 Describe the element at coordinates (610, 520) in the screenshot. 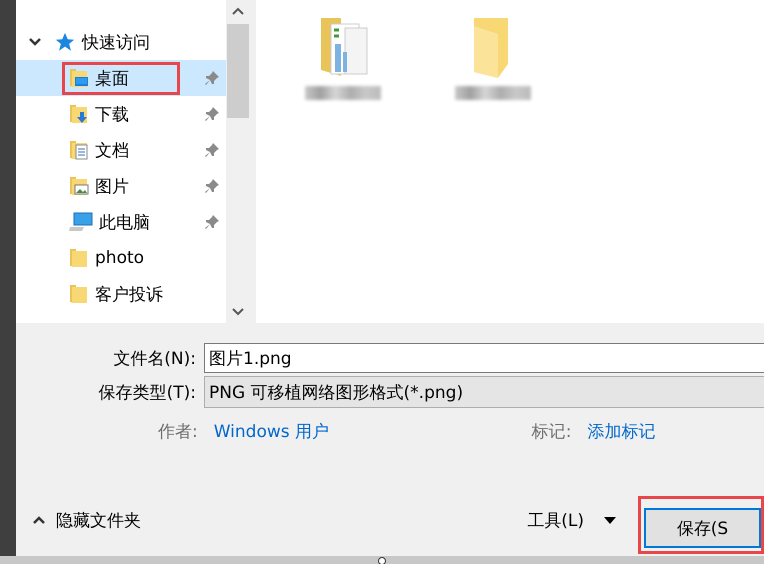

I see `caret-icon` at that location.